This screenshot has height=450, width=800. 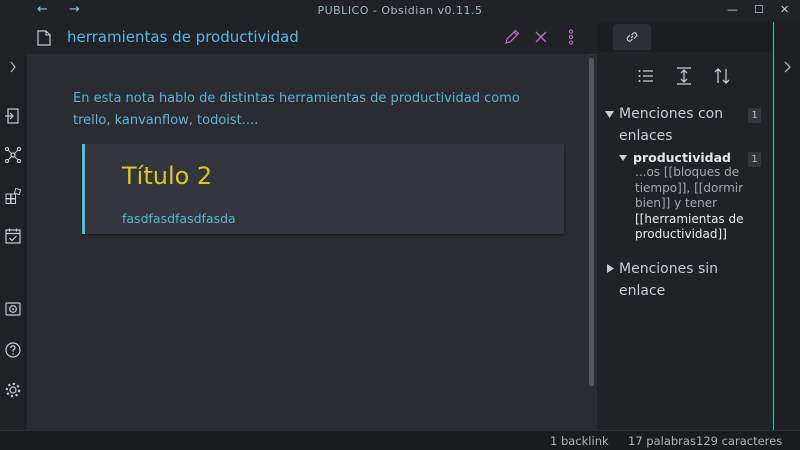 What do you see at coordinates (400, 440) in the screenshot?
I see `status-bar: 1 backlink 17 palabras 129 caracteres` at bounding box center [400, 440].